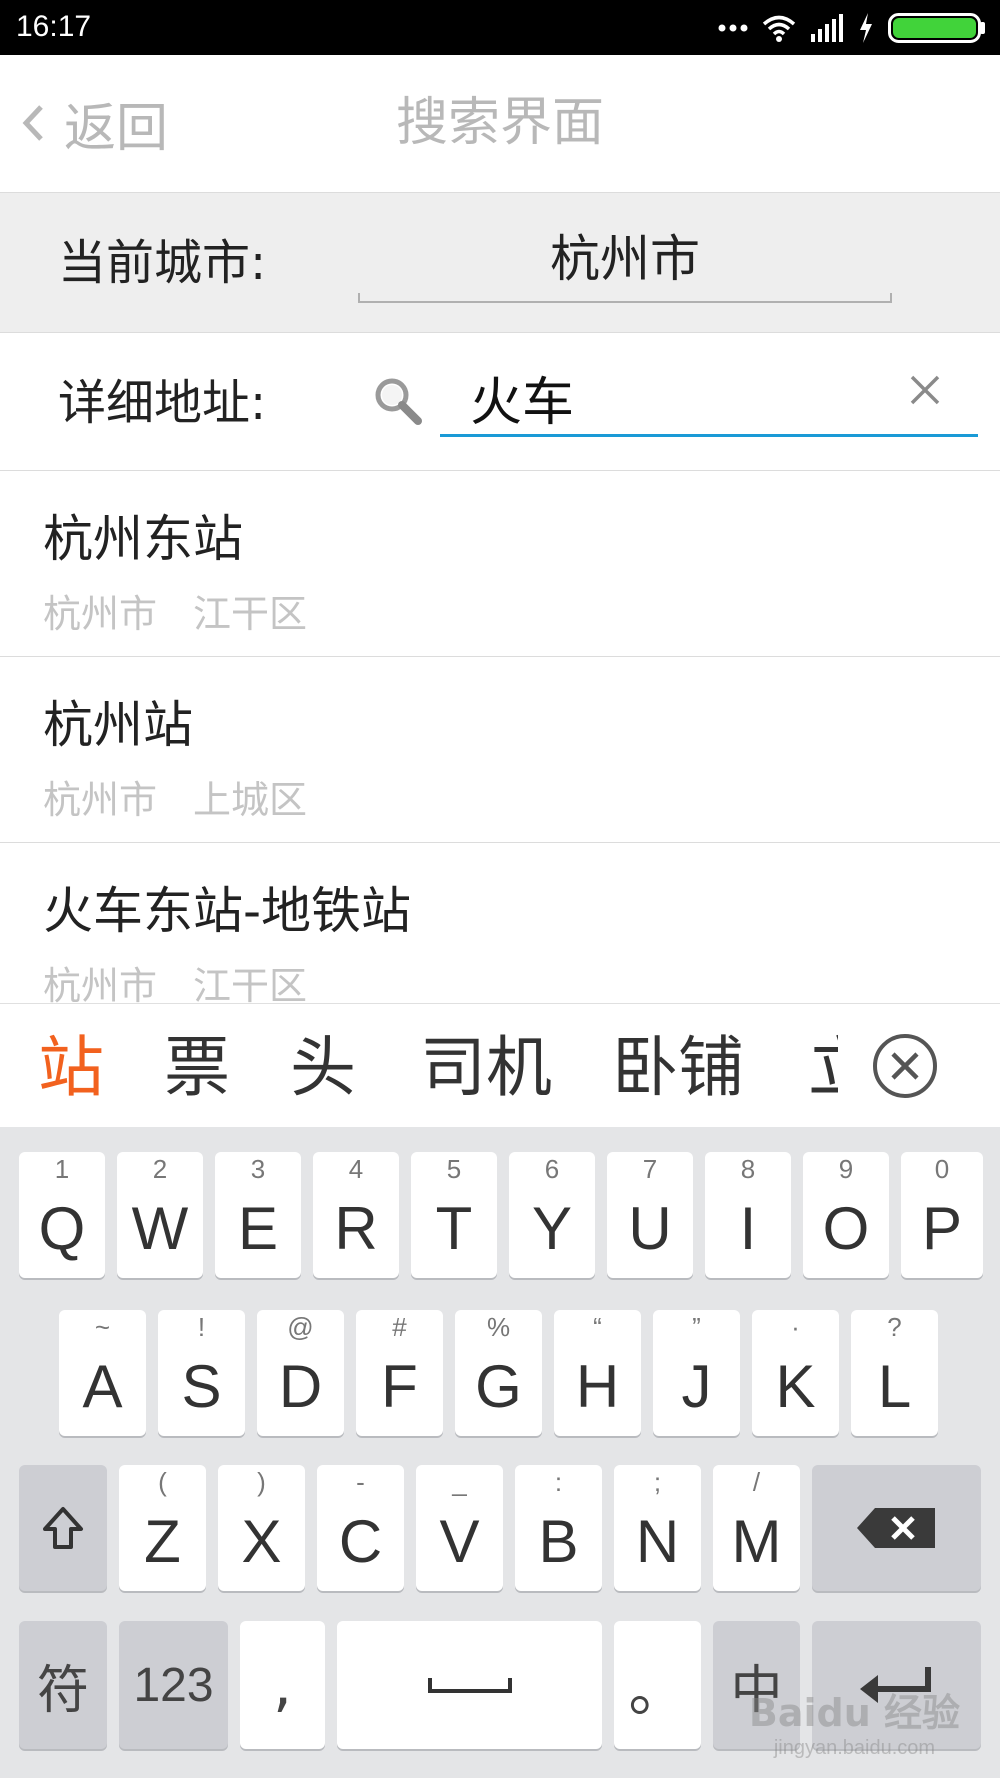  I want to click on key-v: _ V, so click(459, 1528).